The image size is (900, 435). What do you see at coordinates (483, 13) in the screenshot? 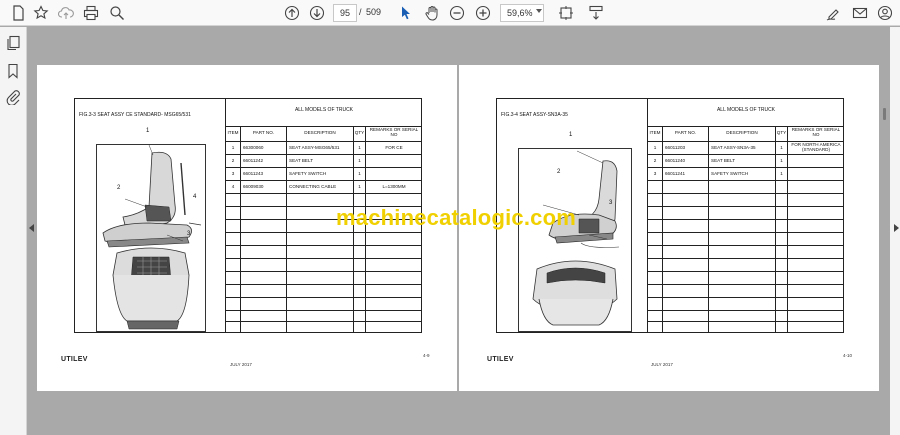
I see `zoom-in-icon` at bounding box center [483, 13].